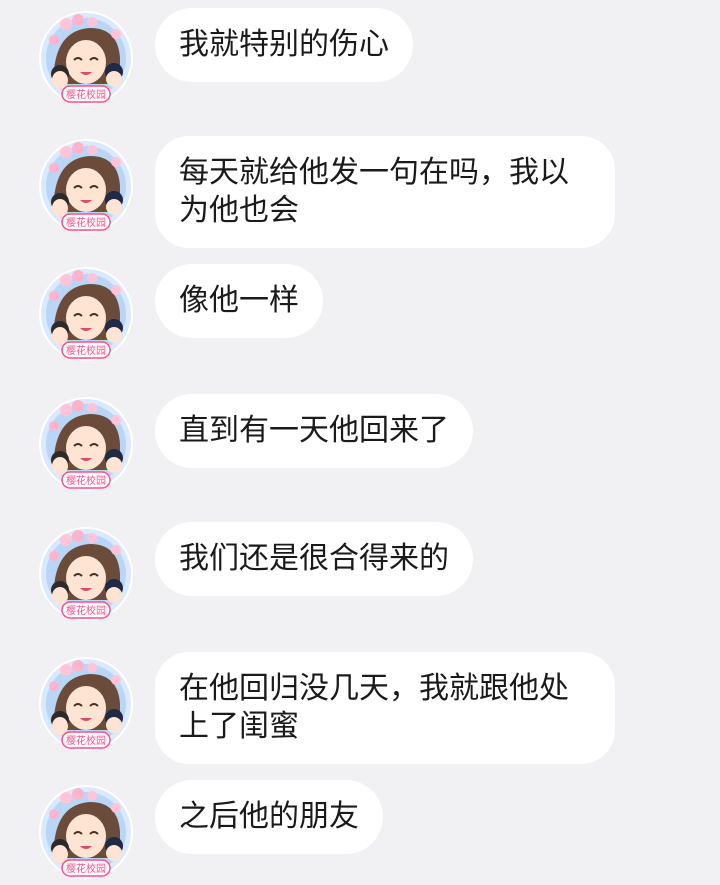 This screenshot has width=720, height=885. What do you see at coordinates (385, 192) in the screenshot?
I see `message-bubble: 每天就给他发一句在吗，我以为他也会` at bounding box center [385, 192].